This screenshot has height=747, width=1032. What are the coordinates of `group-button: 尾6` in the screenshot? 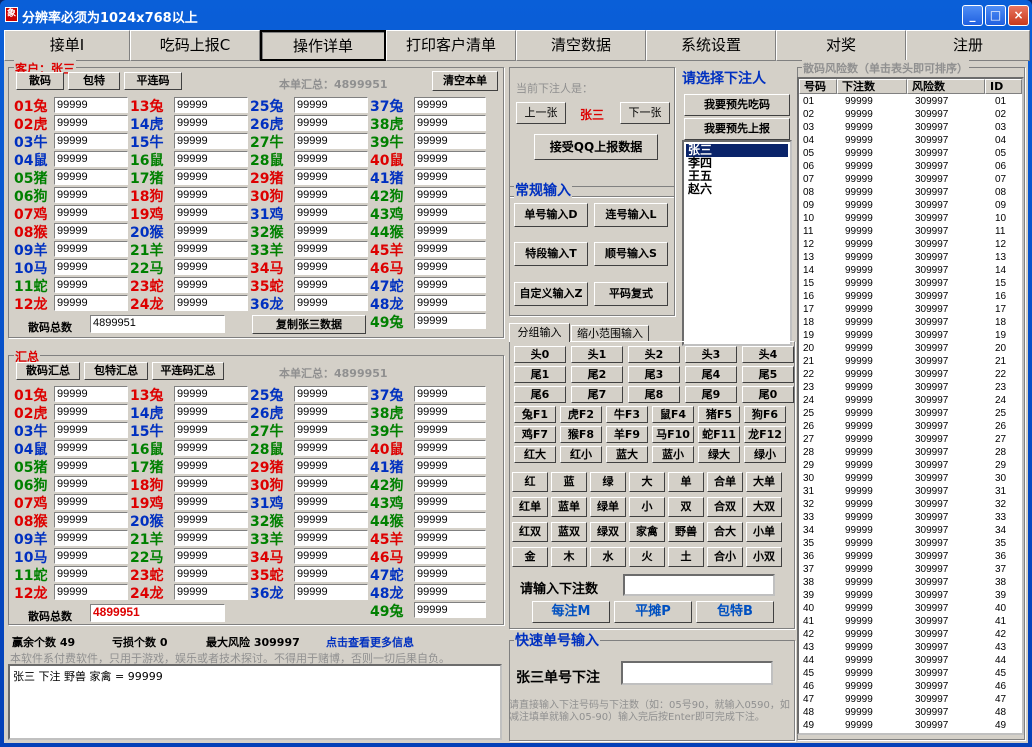 It's located at (540, 394).